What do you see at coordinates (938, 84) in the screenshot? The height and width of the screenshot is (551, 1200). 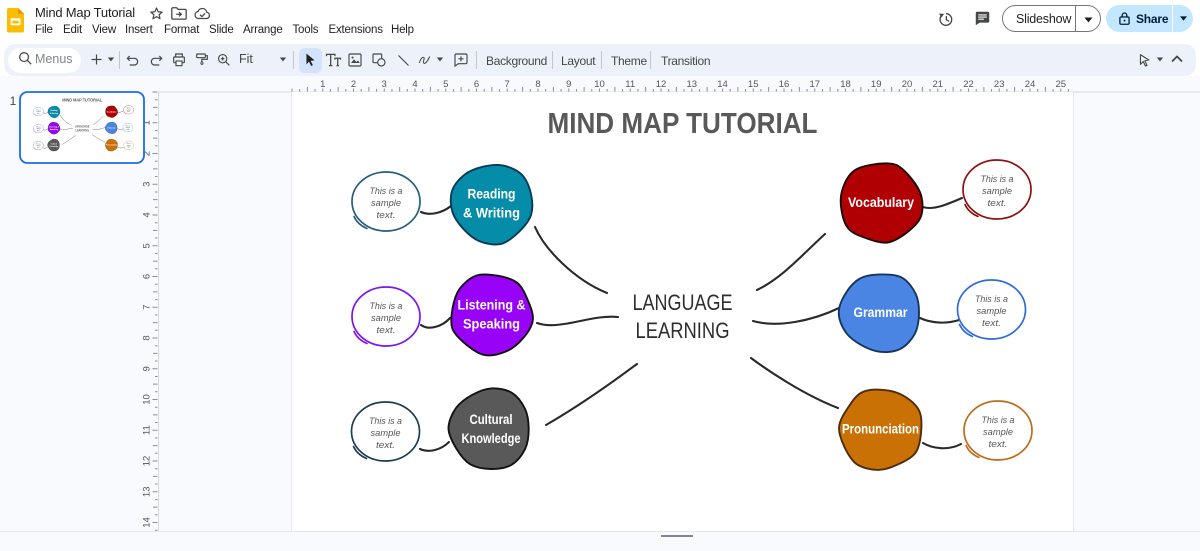 I see `svg-text: 21` at bounding box center [938, 84].